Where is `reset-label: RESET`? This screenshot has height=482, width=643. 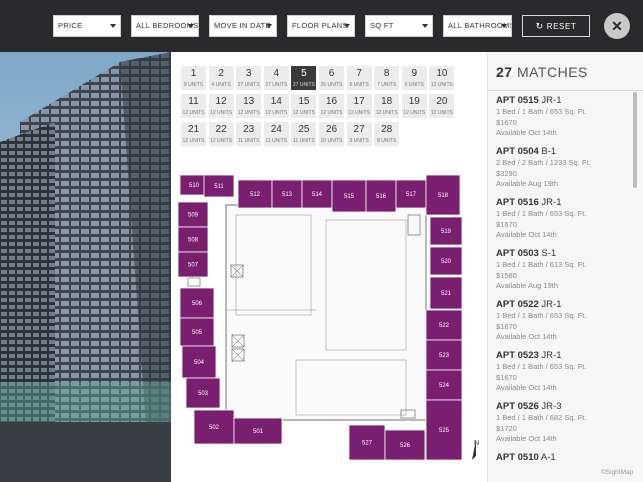 reset-label: RESET is located at coordinates (561, 26).